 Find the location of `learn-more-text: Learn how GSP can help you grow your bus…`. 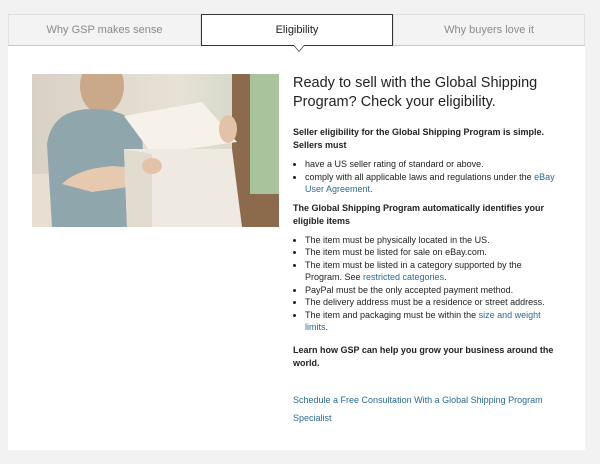

learn-more-text: Learn how GSP can help you grow your bus… is located at coordinates (423, 356).